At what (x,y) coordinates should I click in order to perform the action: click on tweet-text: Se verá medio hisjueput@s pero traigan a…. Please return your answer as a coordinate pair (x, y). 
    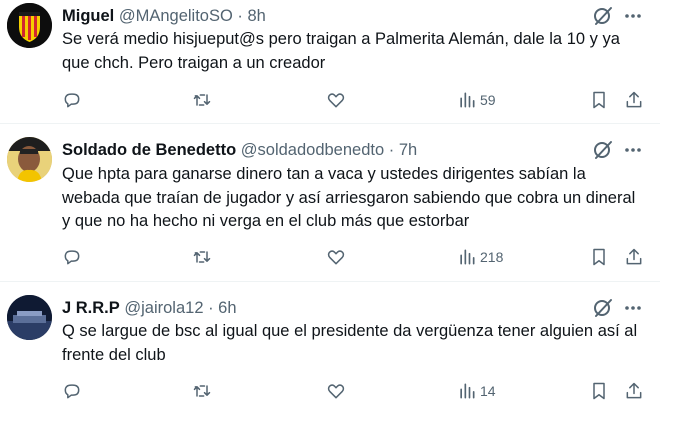
    Looking at the image, I should click on (341, 51).